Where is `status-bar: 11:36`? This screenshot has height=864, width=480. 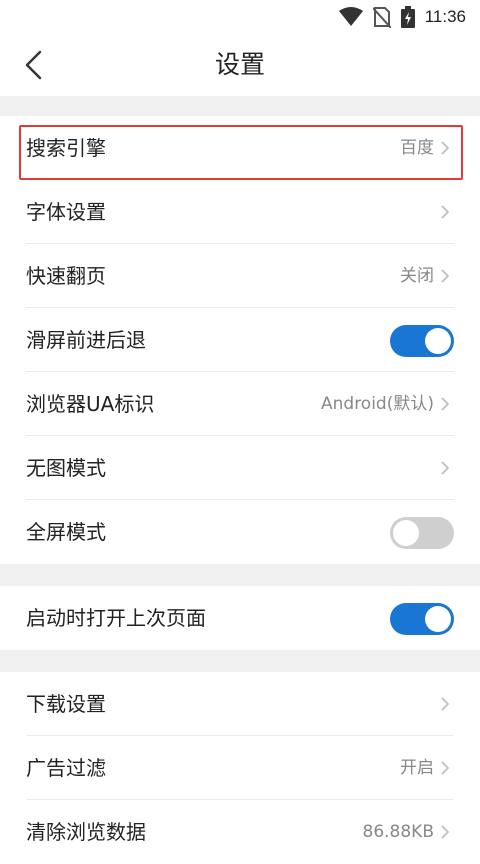
status-bar: 11:36 is located at coordinates (240, 17).